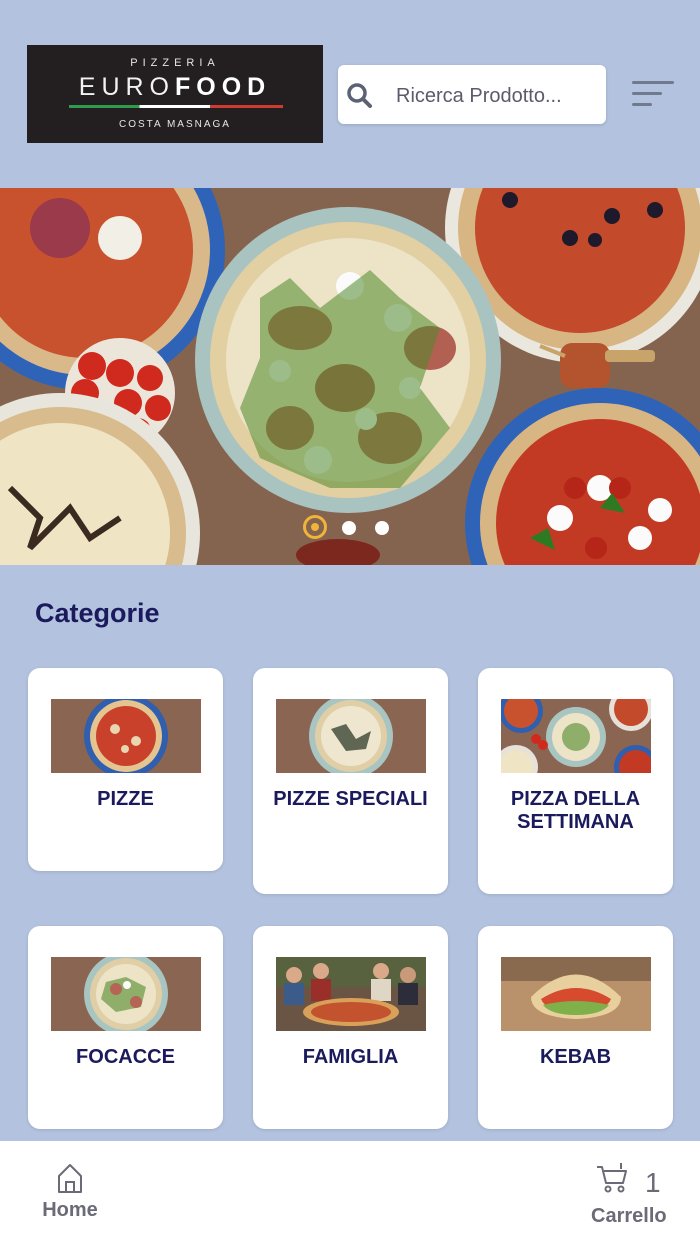 This screenshot has height=1244, width=700. I want to click on category-label: PIZZE SPECIALI, so click(350, 799).